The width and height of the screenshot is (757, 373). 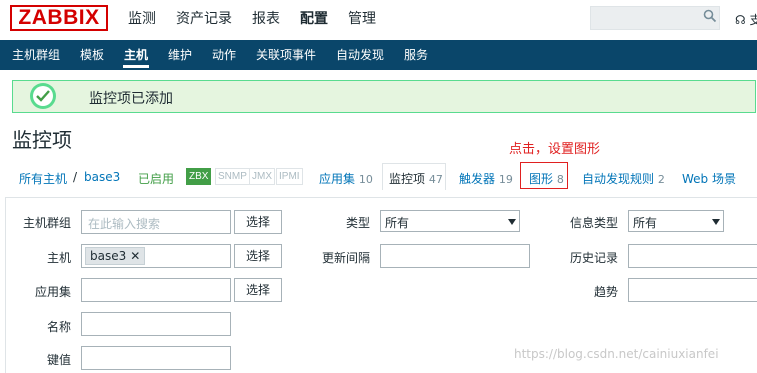 What do you see at coordinates (224, 55) in the screenshot?
I see `subnav-actions: 动作` at bounding box center [224, 55].